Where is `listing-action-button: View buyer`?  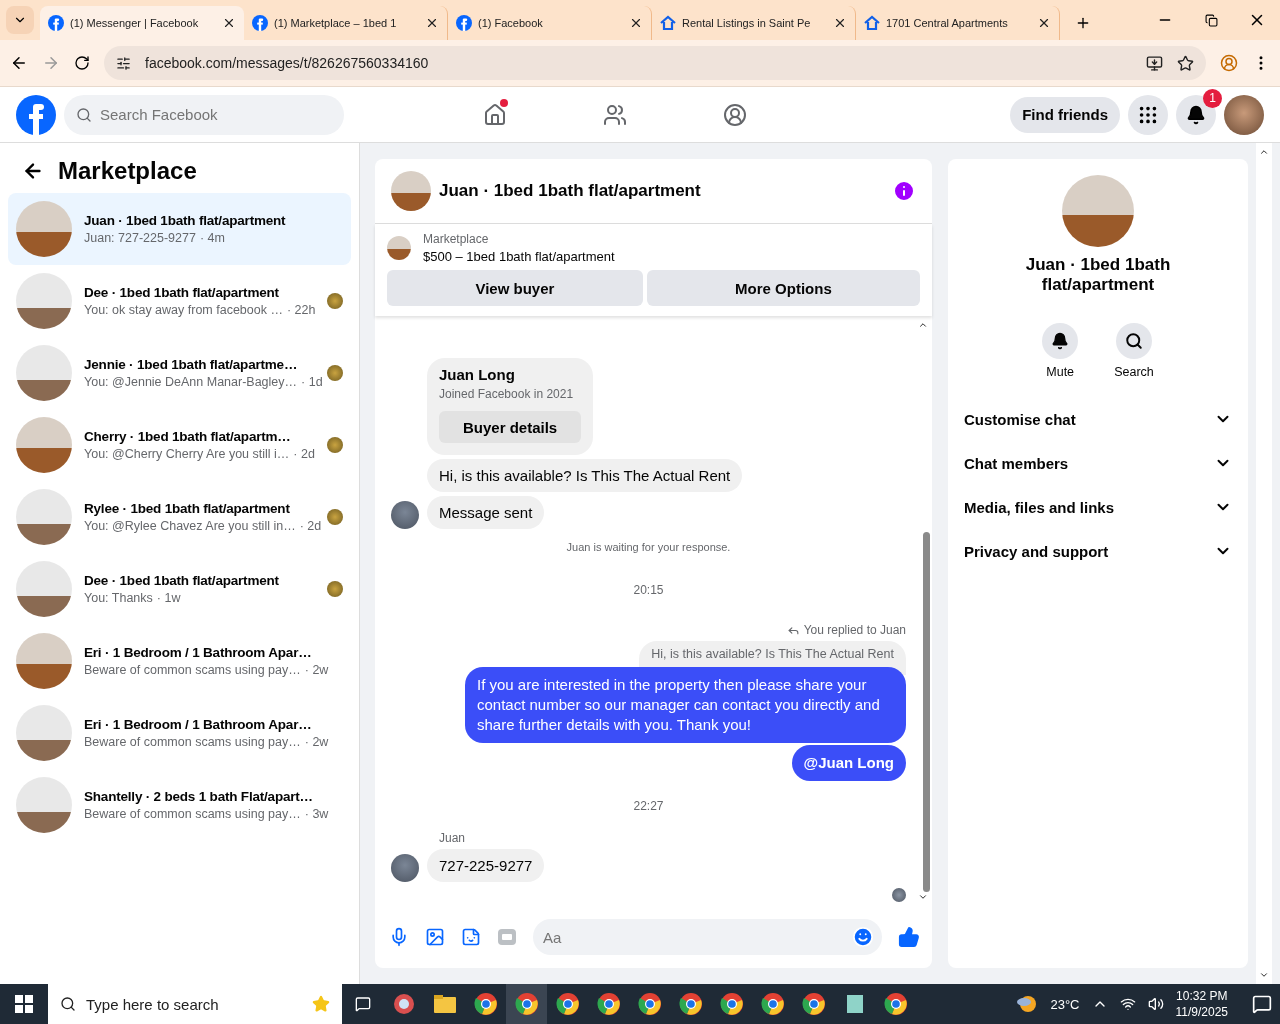
listing-action-button: View buyer is located at coordinates (515, 288).